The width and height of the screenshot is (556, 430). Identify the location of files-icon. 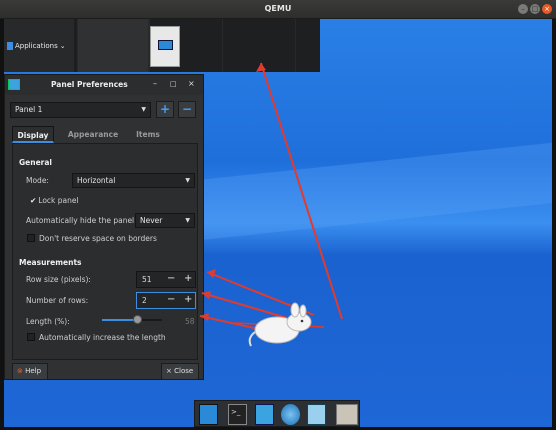
(264, 414).